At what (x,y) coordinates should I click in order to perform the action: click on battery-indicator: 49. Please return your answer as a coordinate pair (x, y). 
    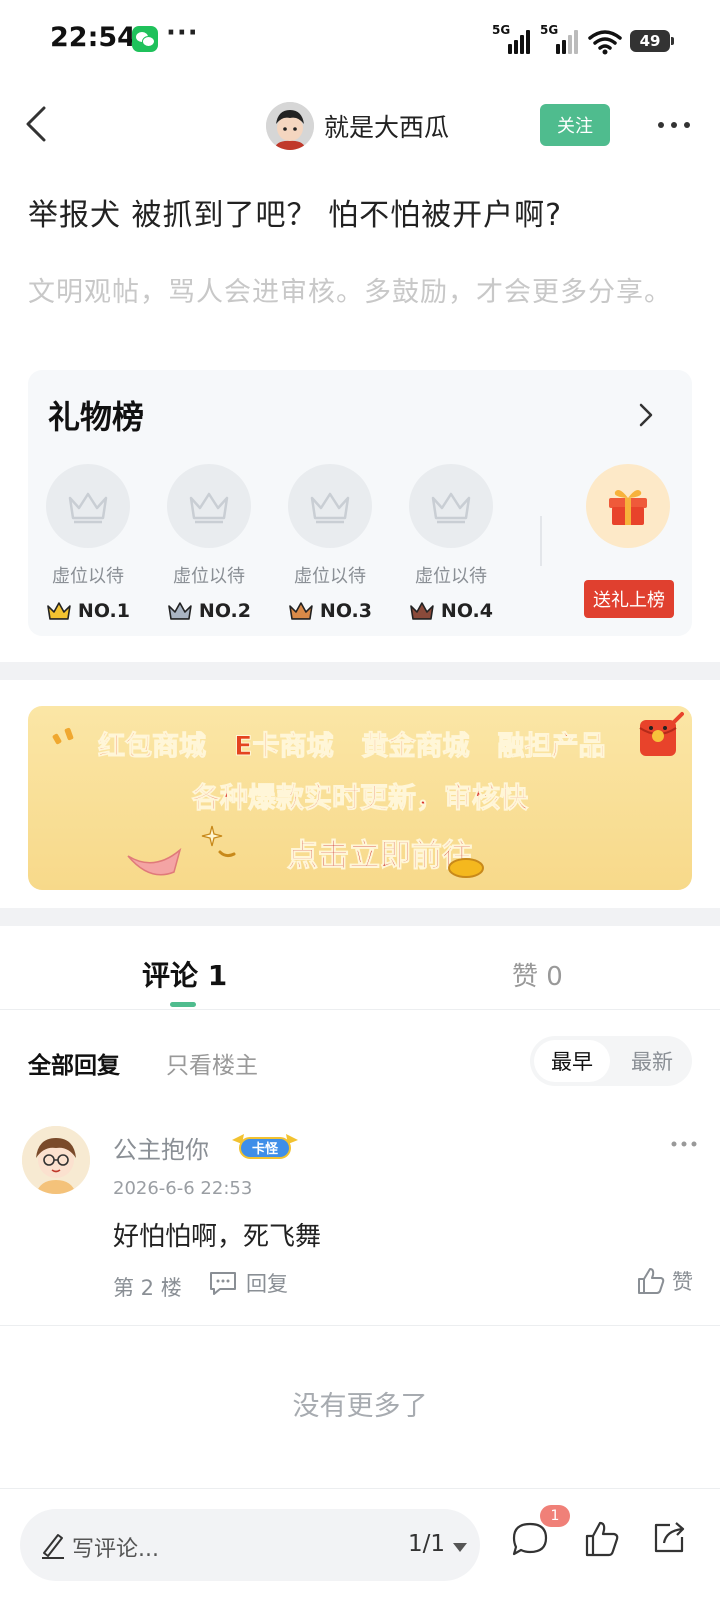
    Looking at the image, I should click on (652, 41).